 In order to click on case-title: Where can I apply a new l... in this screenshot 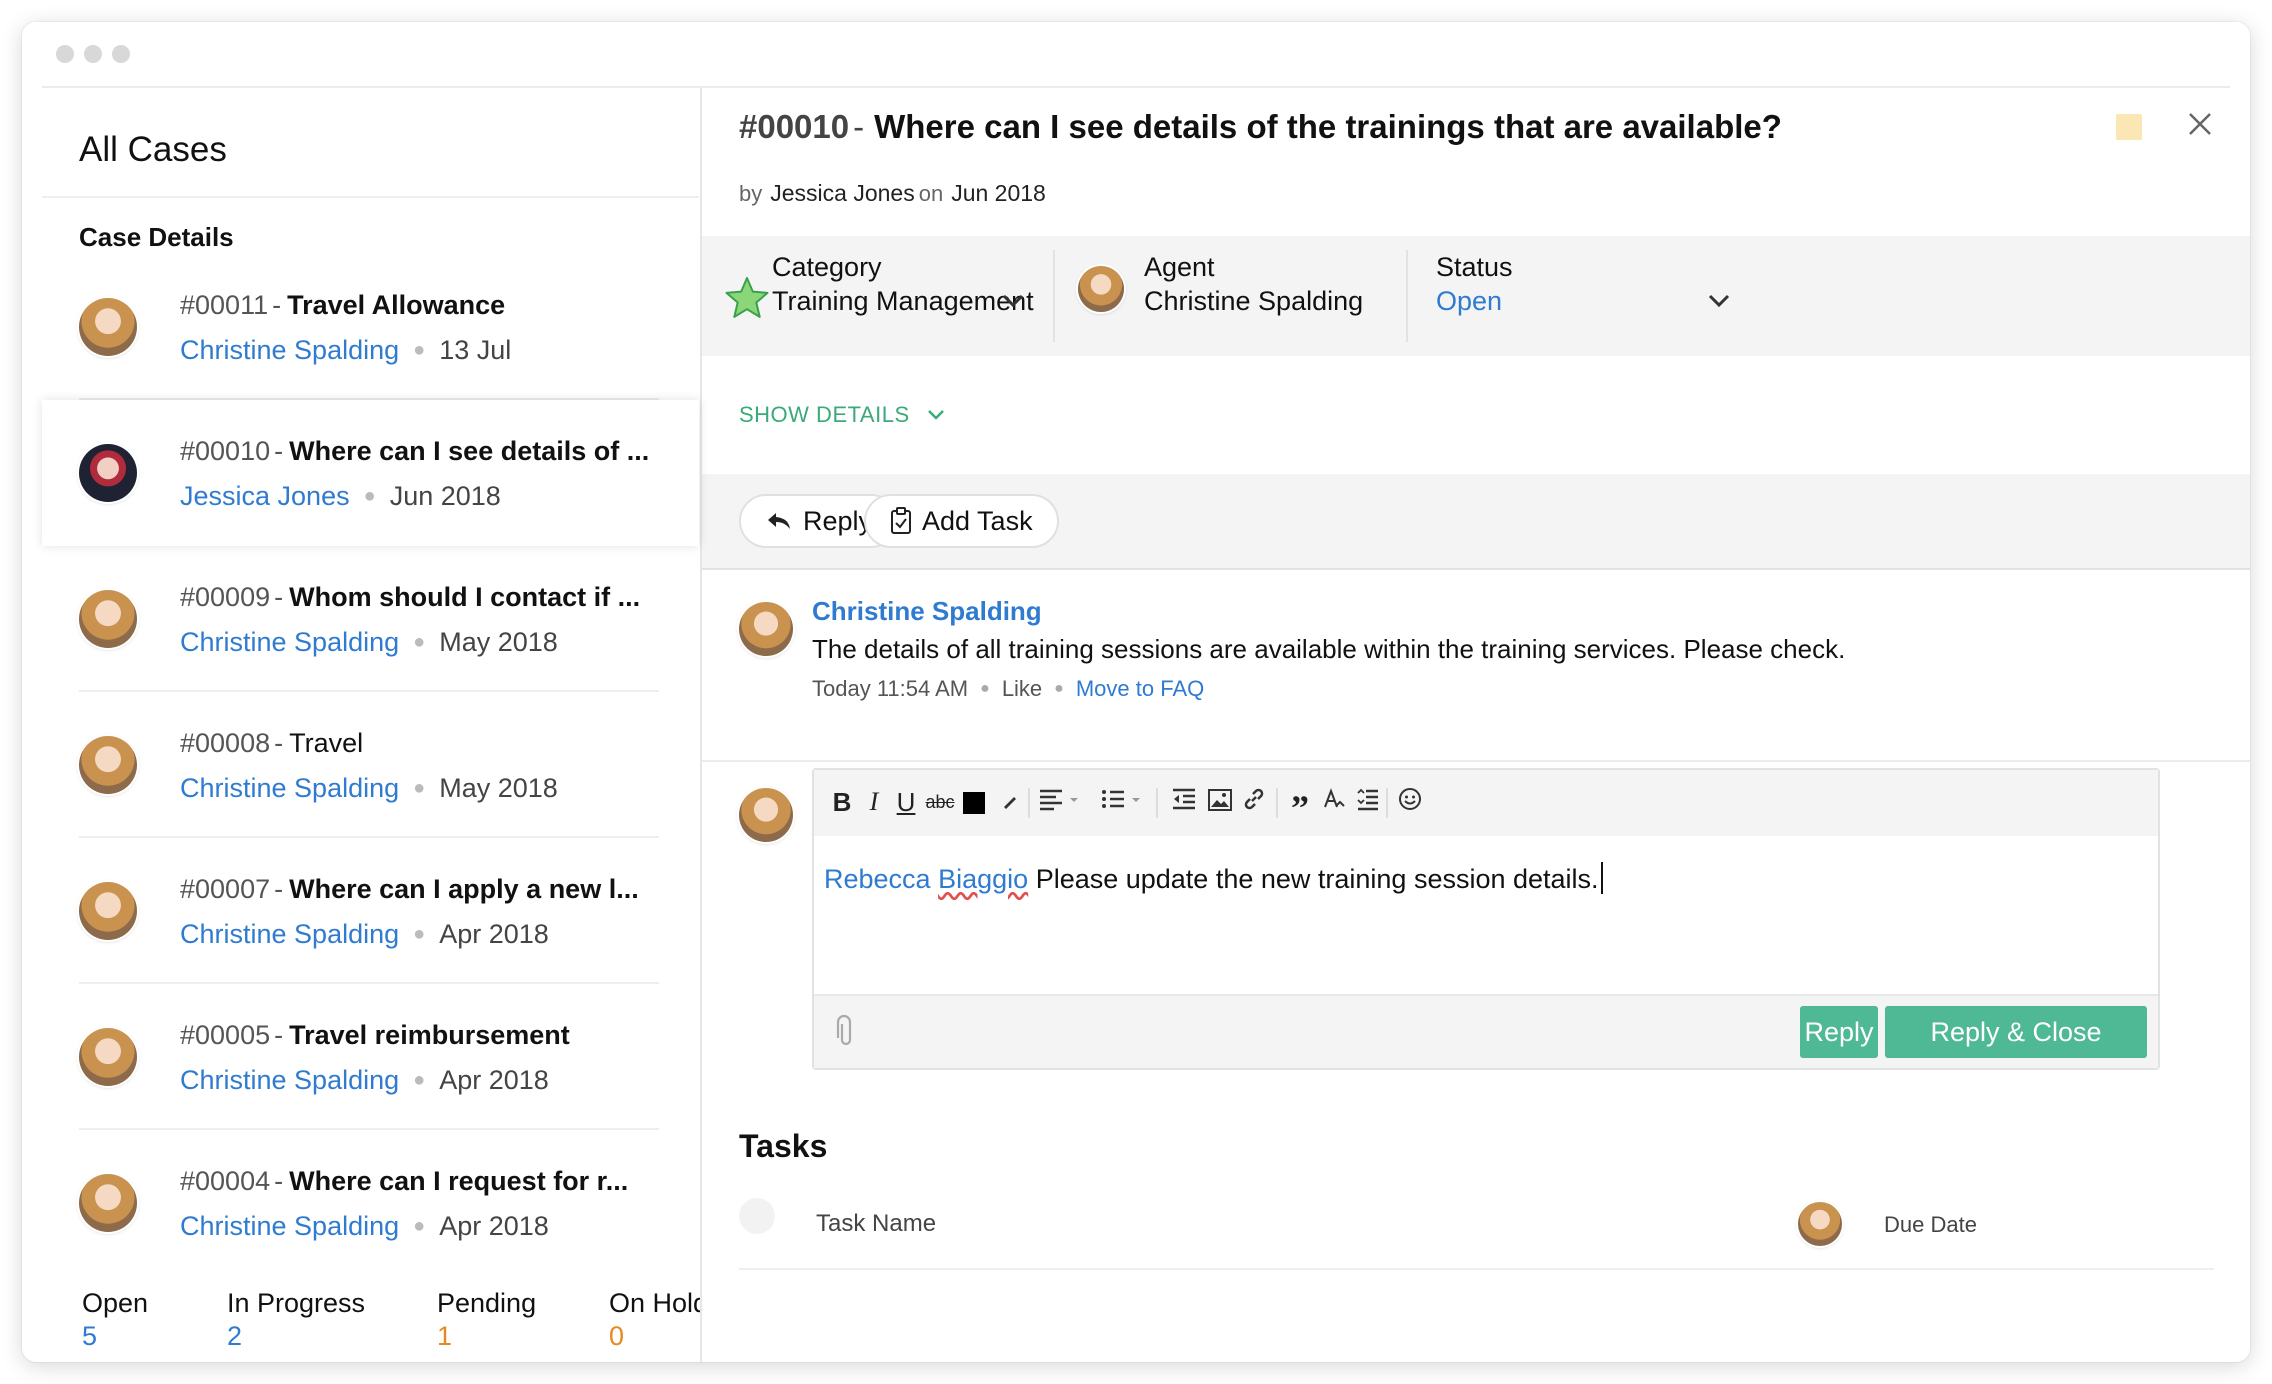, I will do `click(464, 889)`.